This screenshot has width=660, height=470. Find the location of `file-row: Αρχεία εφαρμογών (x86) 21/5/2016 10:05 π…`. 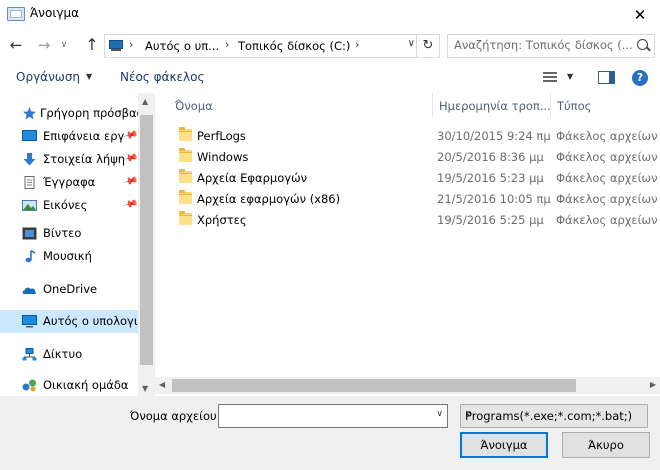

file-row: Αρχεία εφαρμογών (x86) 21/5/2016 10:05 π… is located at coordinates (414, 198).